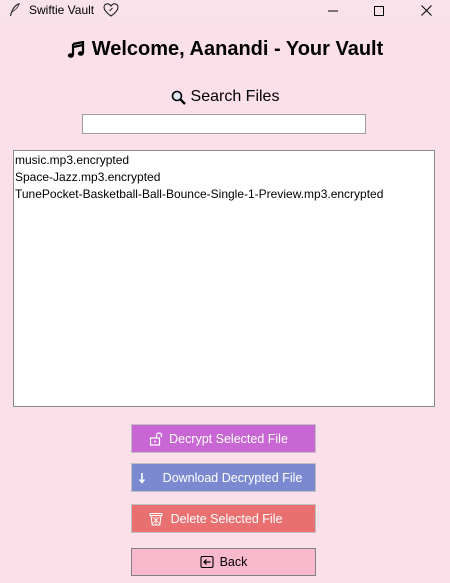 The width and height of the screenshot is (450, 583). Describe the element at coordinates (224, 160) in the screenshot. I see `file-list-item: music.mp3.encrypted` at that location.